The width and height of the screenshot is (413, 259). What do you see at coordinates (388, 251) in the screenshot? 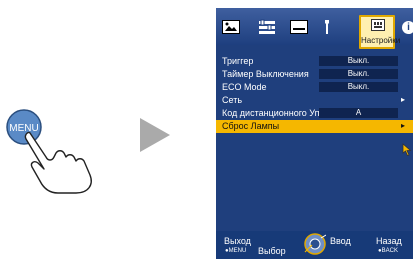
I see `back-sub-label: ●BACK` at bounding box center [388, 251].